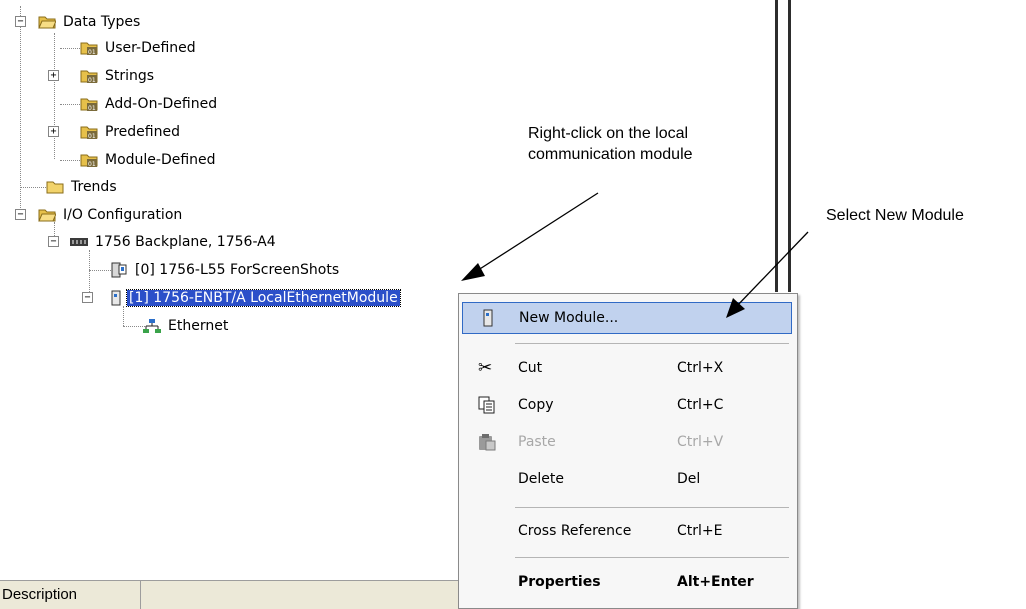 The height and width of the screenshot is (609, 1026). I want to click on tree-item-backplane: − 1756 Backplane, 1756-A4, so click(163, 242).